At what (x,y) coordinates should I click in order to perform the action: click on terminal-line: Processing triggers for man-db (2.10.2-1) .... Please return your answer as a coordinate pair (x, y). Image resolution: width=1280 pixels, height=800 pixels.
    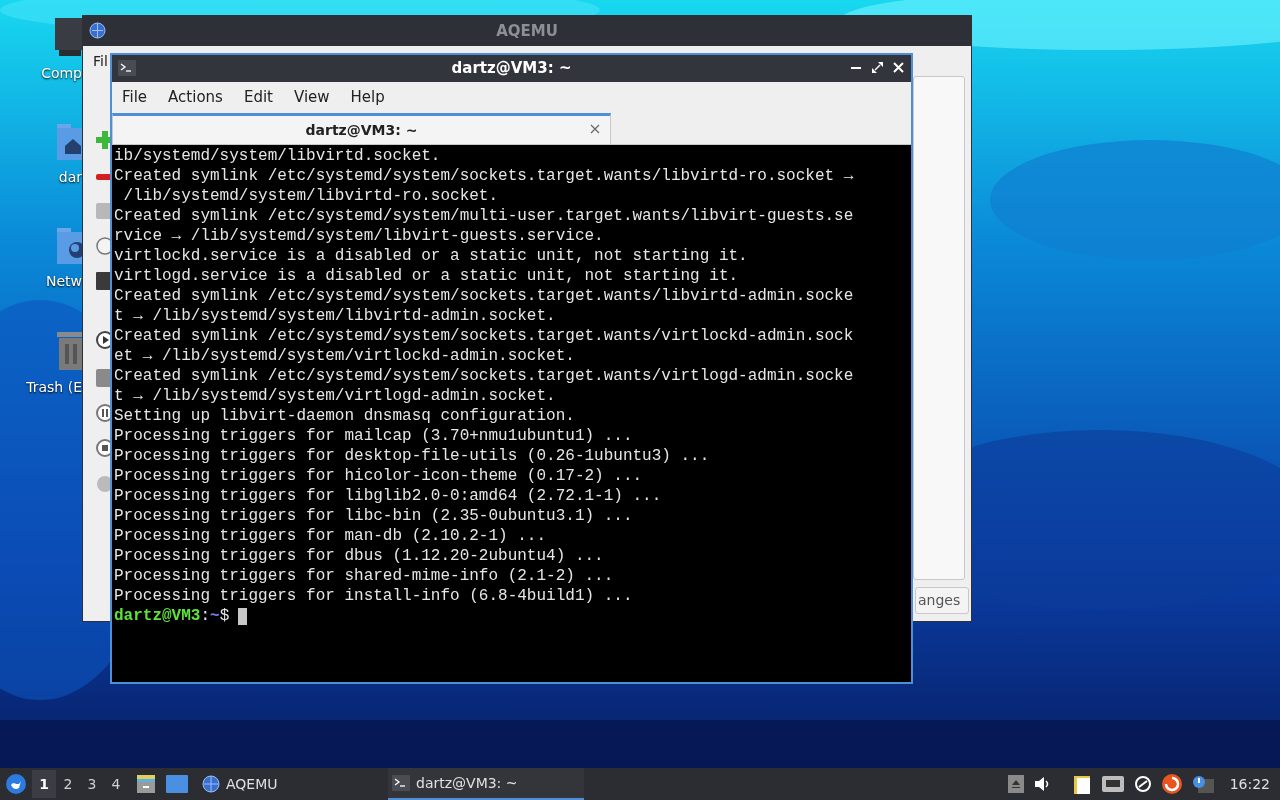
    Looking at the image, I should click on (330, 536).